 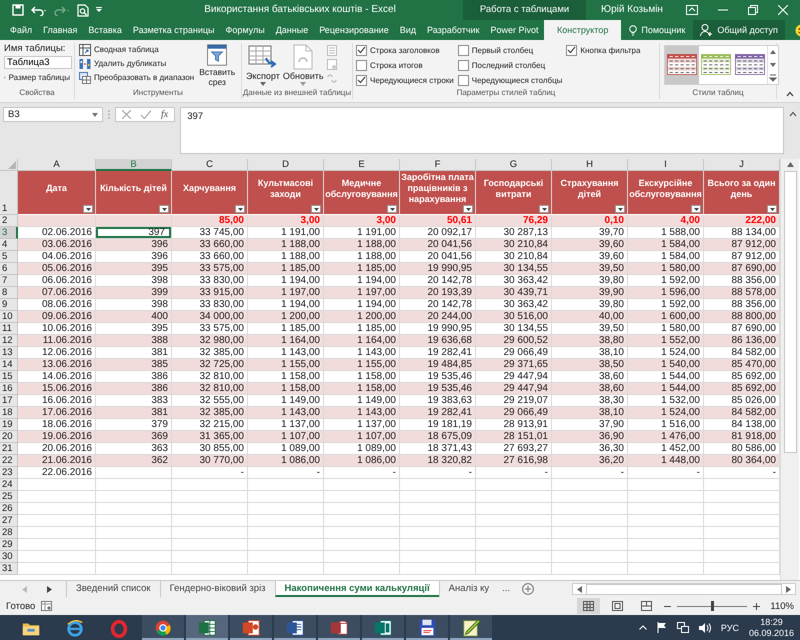 I want to click on customize-caret-icon, so click(x=99, y=10).